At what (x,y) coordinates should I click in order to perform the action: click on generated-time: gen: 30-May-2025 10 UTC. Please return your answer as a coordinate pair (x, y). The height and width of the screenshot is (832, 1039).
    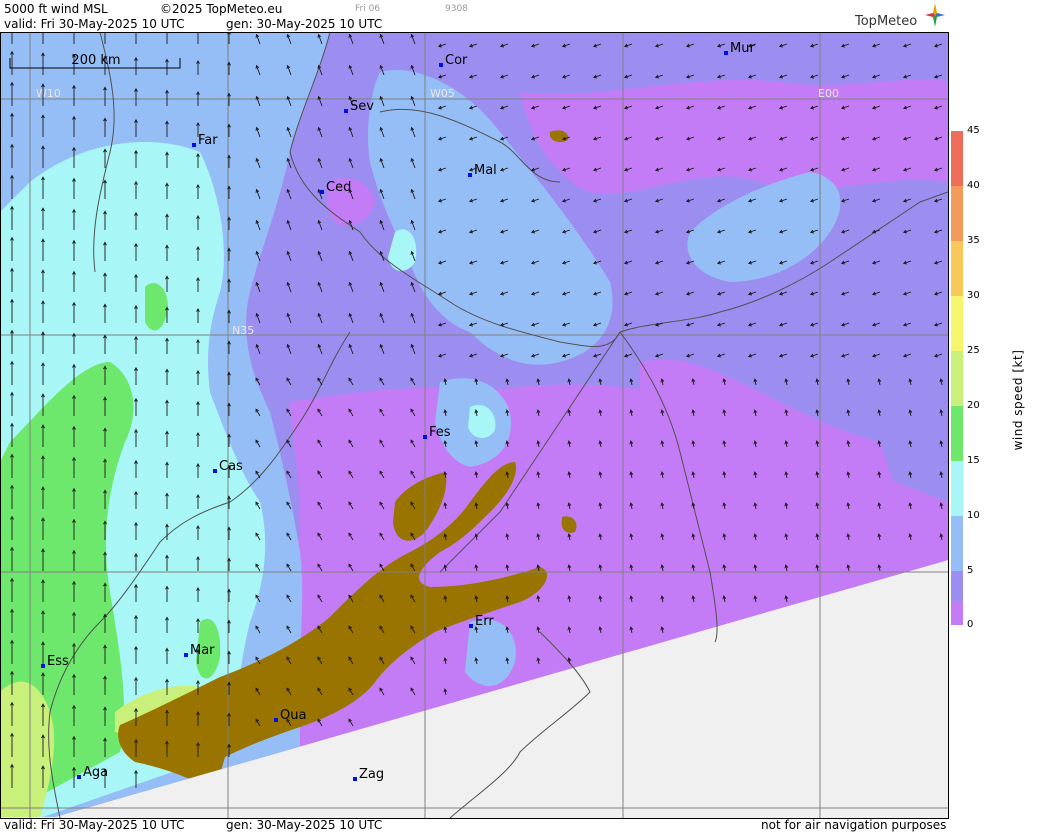
    Looking at the image, I should click on (304, 24).